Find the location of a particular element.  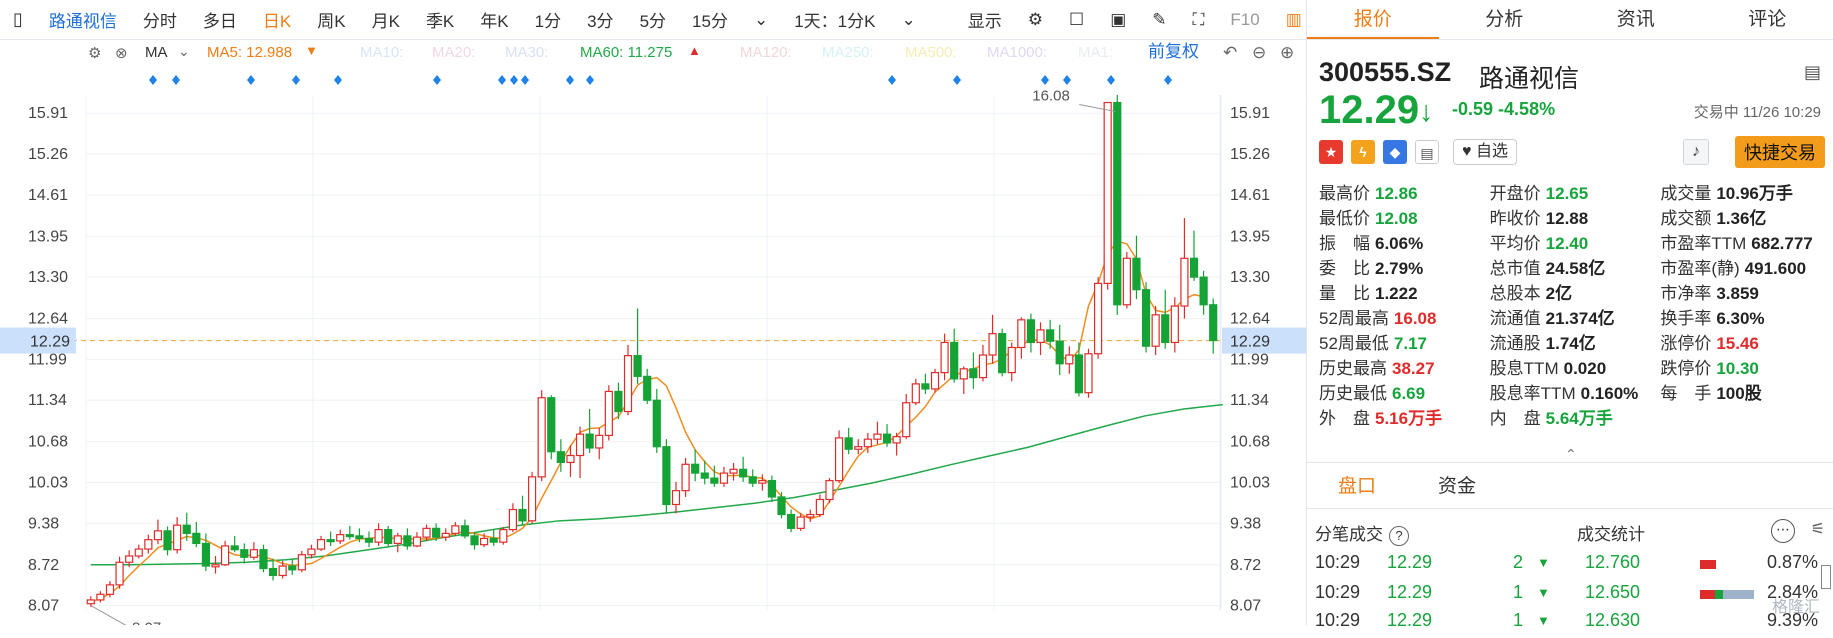

zoom-out-icon: ⊖ is located at coordinates (1259, 52).